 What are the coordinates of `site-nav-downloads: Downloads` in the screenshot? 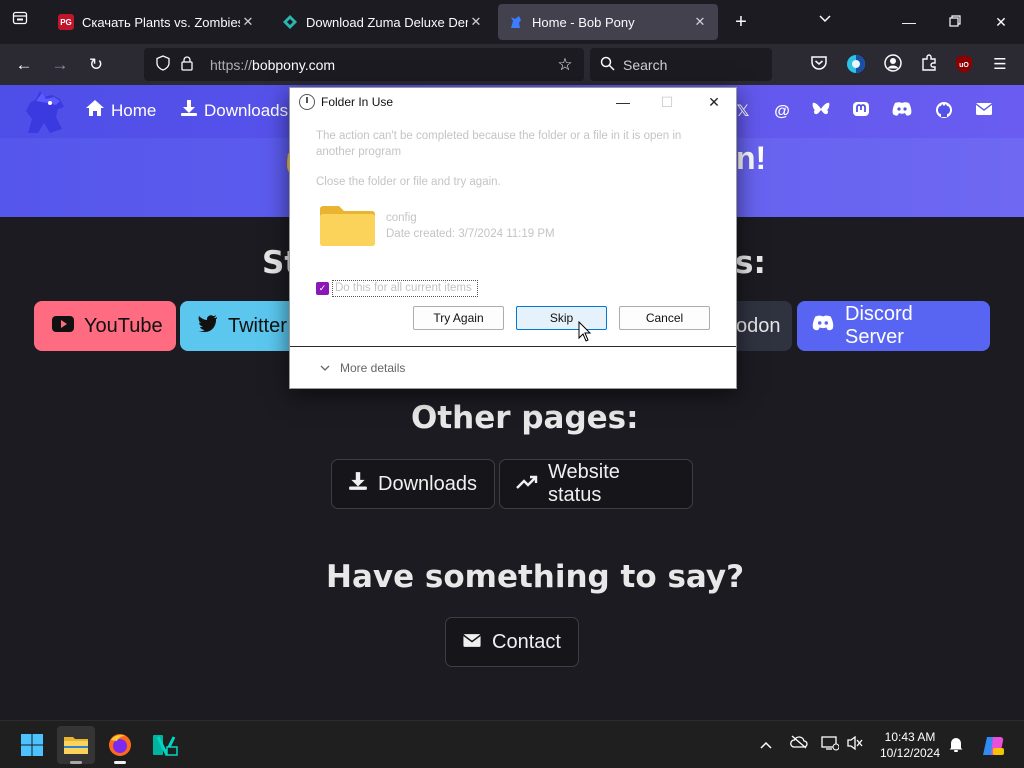 It's located at (234, 110).